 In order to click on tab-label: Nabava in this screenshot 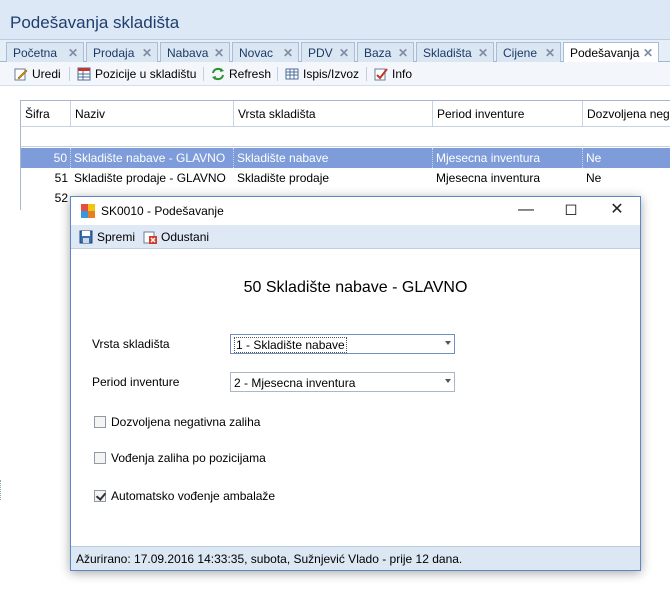, I will do `click(188, 53)`.